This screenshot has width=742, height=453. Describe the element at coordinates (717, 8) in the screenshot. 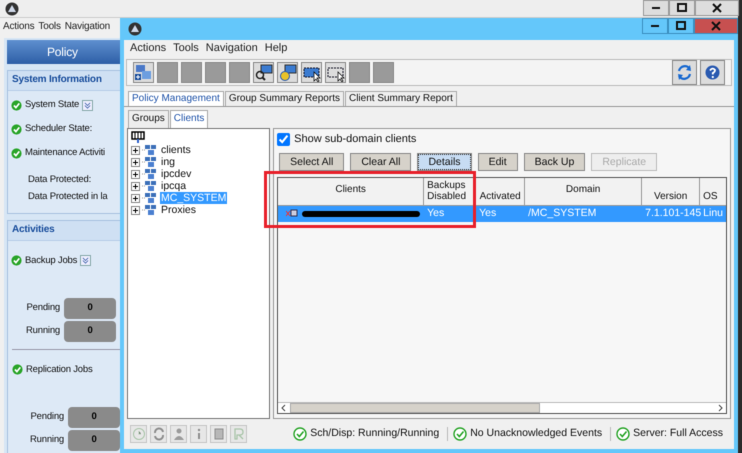

I see `close-button` at that location.